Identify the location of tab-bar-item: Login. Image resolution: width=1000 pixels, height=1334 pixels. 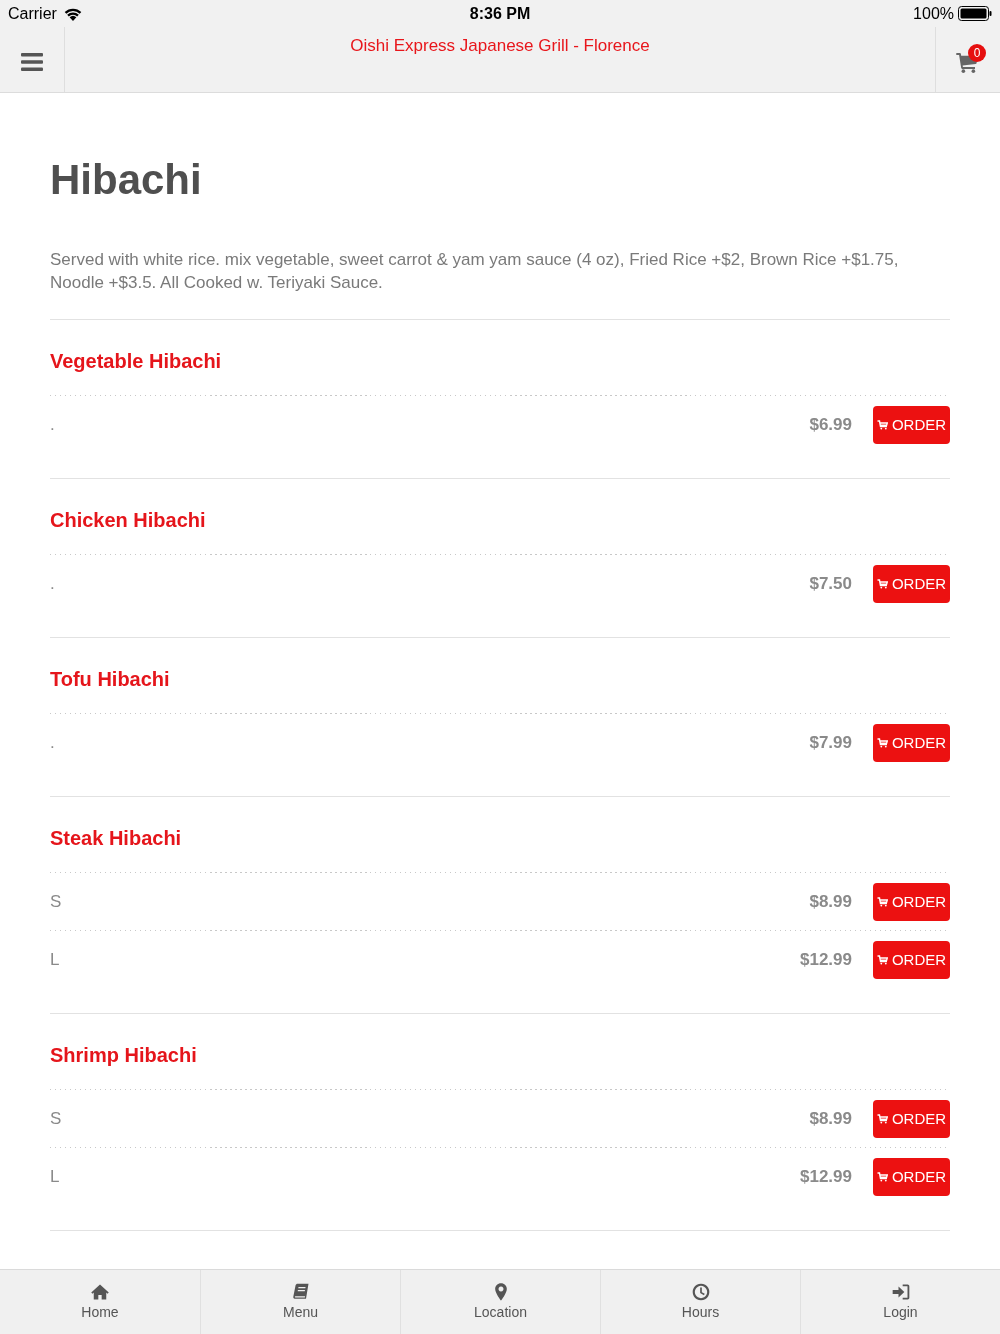
(900, 1302).